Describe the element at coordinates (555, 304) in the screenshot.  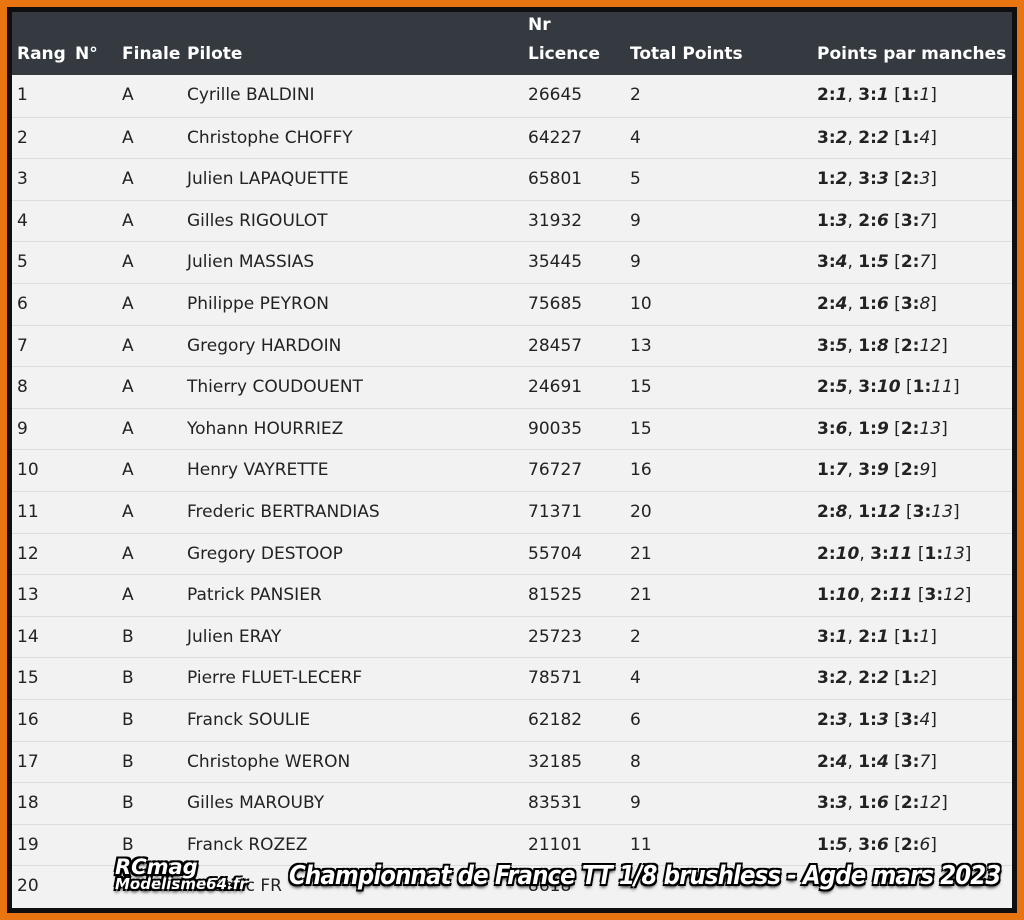
I see `licence-cell: 75685` at that location.